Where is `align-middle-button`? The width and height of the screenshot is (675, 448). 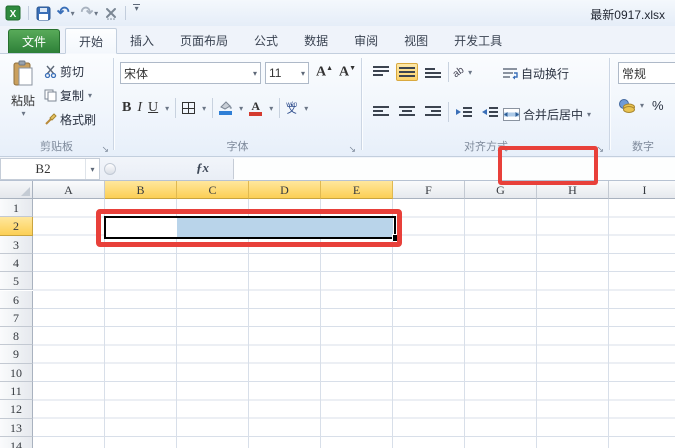
align-middle-button is located at coordinates (407, 72).